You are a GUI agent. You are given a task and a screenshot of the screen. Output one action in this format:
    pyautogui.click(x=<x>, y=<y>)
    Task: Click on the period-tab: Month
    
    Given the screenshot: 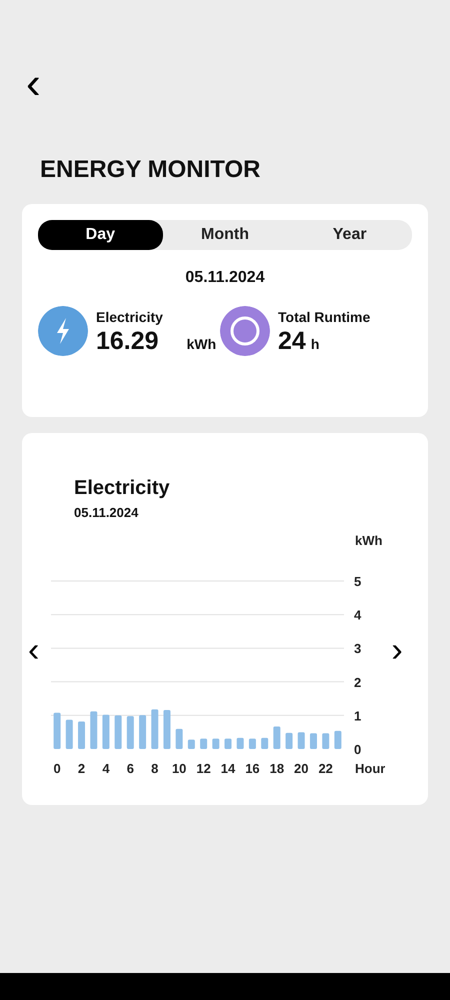 What is the action you would take?
    pyautogui.click(x=225, y=235)
    